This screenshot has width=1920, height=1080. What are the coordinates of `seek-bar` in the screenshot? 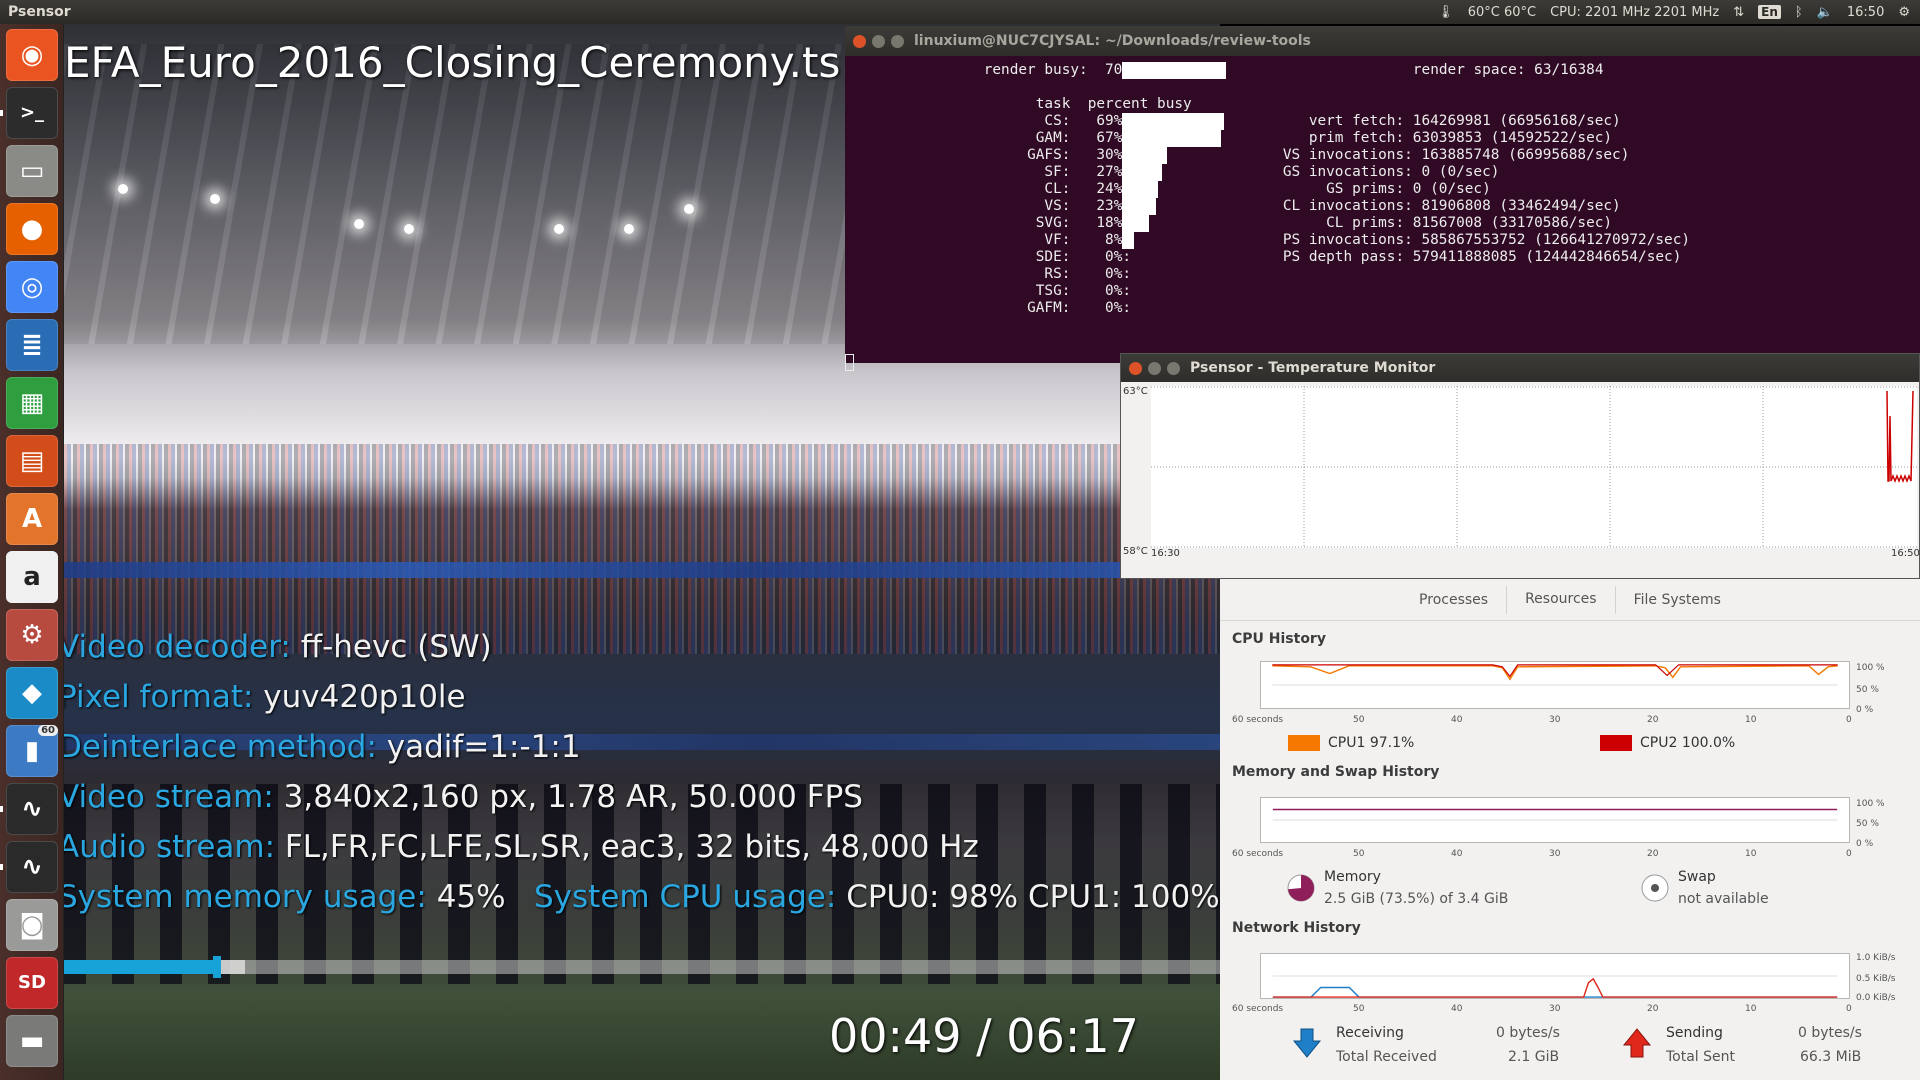 It's located at (642, 967).